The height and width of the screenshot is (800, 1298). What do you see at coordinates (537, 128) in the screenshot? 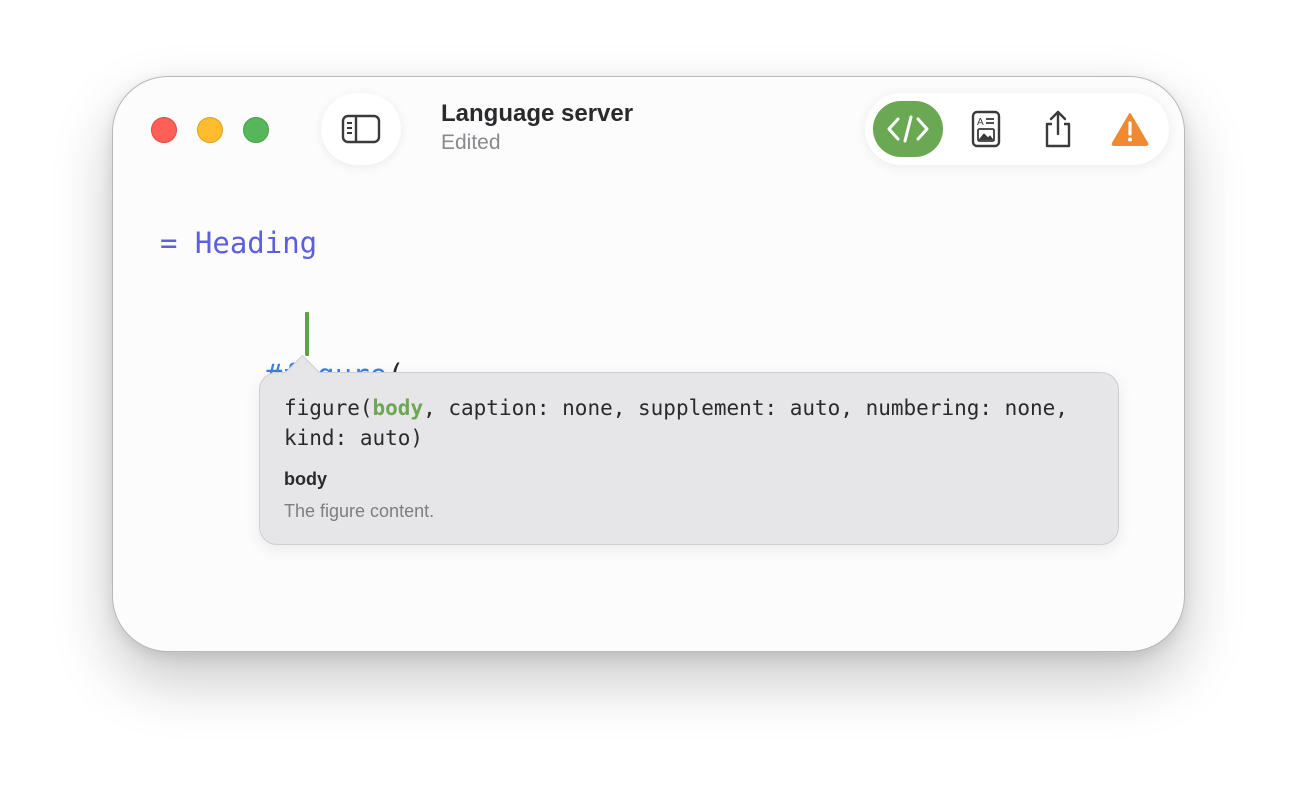
I see `window-title-block: Language server Edited` at bounding box center [537, 128].